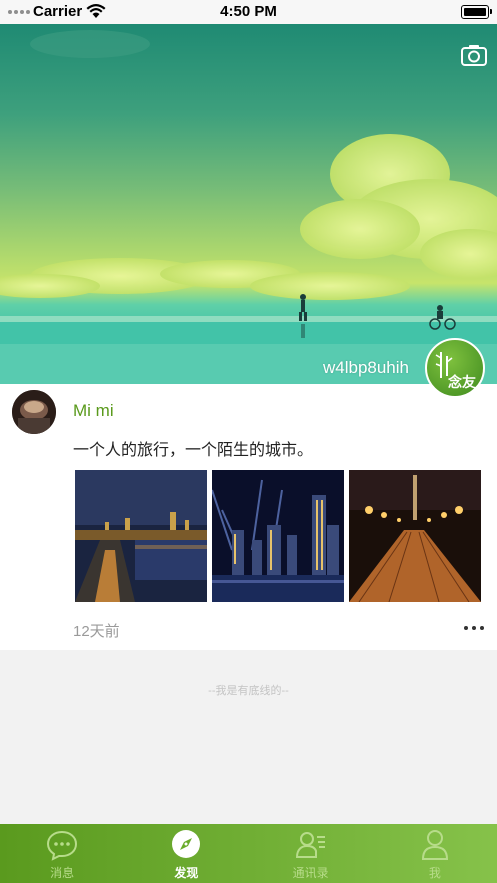  What do you see at coordinates (186, 844) in the screenshot?
I see `compass-icon` at bounding box center [186, 844].